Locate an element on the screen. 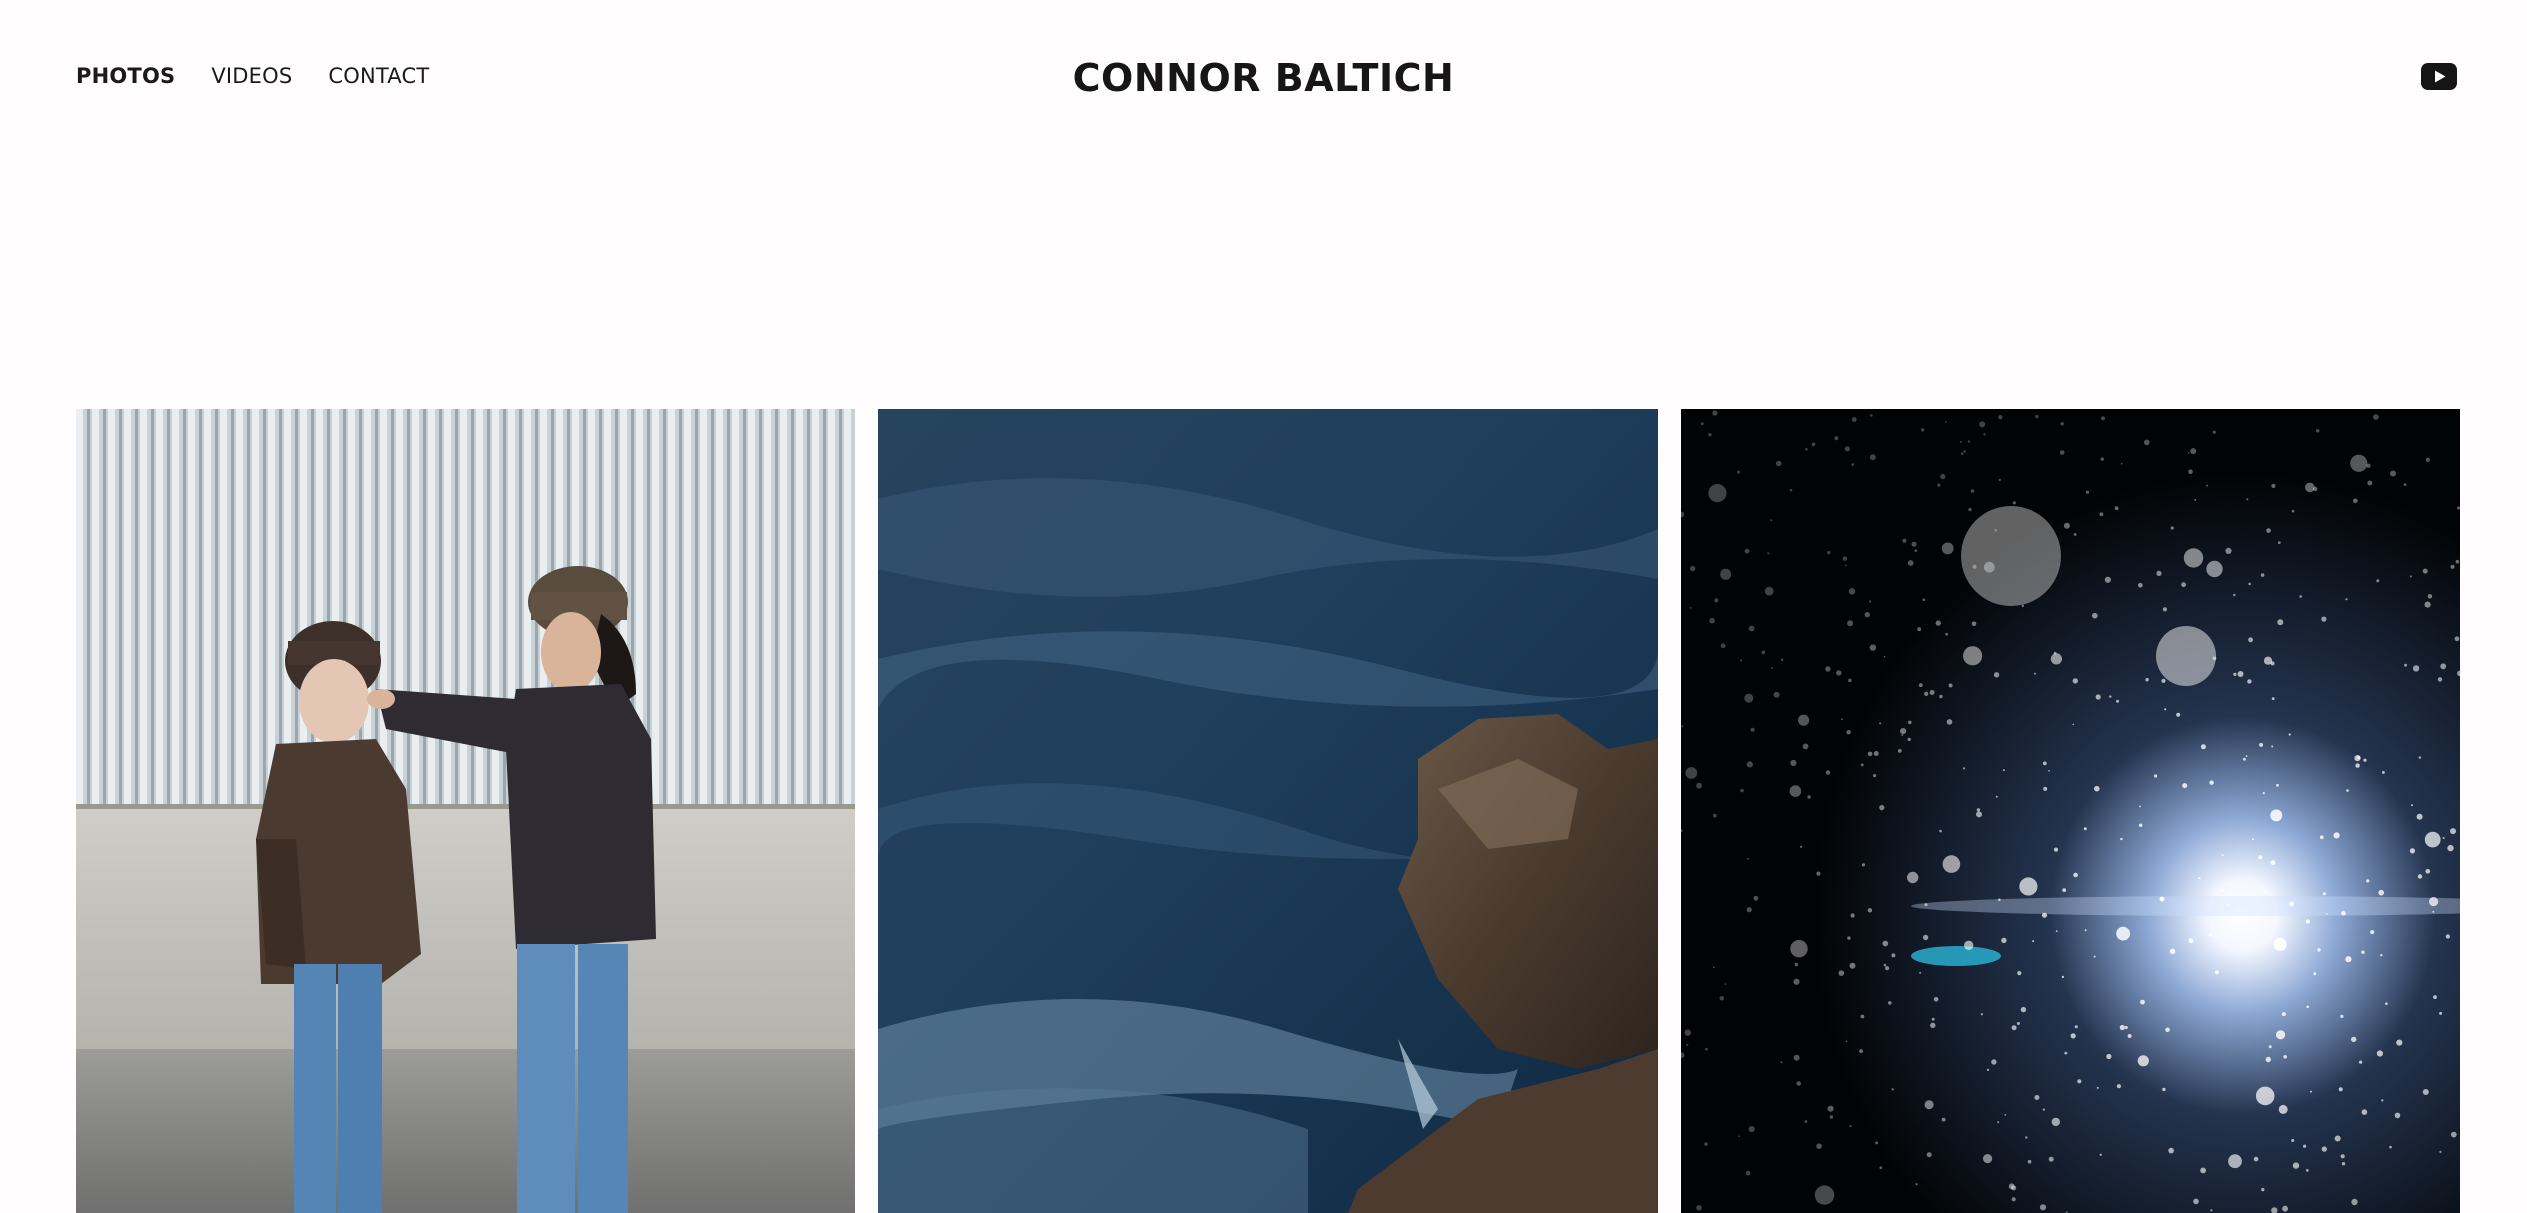 The image size is (2527, 1213). youtube-icon is located at coordinates (2439, 76).